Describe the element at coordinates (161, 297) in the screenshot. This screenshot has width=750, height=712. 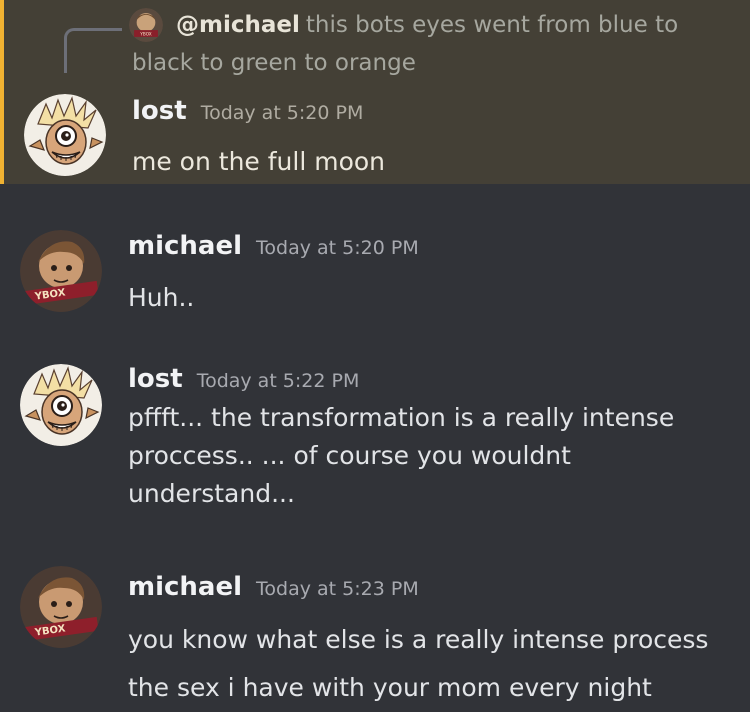
I see `message-text: Huh..` at that location.